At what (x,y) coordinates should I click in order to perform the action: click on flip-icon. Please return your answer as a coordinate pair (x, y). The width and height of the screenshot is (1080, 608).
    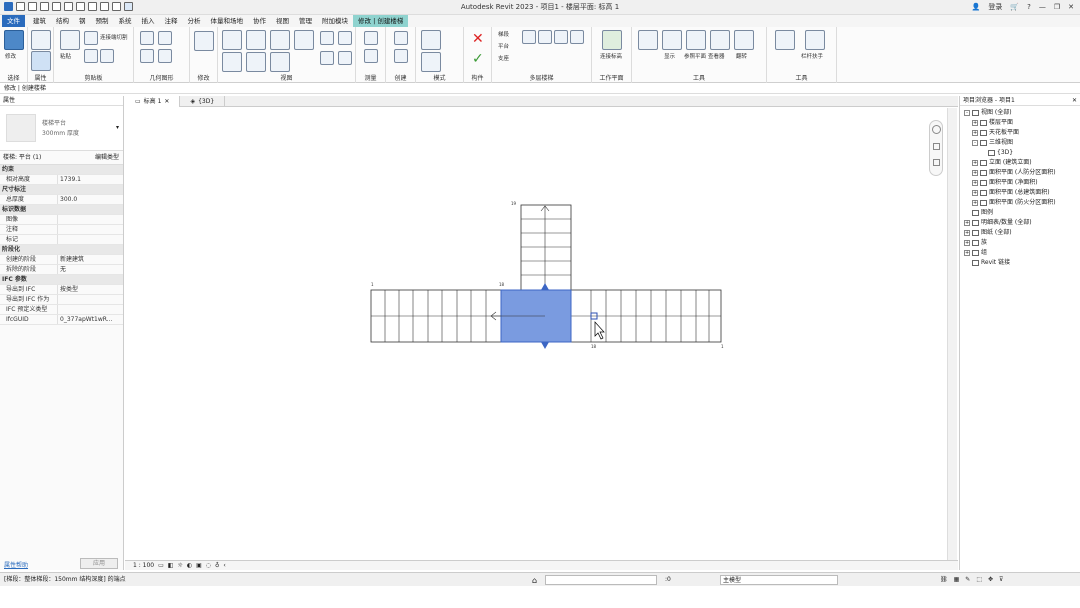
    Looking at the image, I should click on (744, 40).